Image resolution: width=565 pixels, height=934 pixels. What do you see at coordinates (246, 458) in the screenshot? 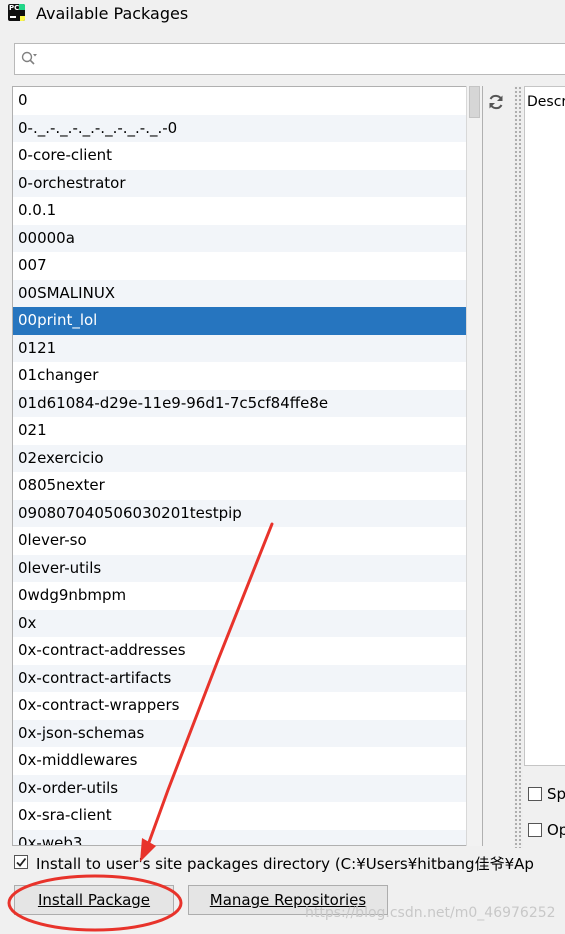
I see `package-row: 02exercicio` at bounding box center [246, 458].